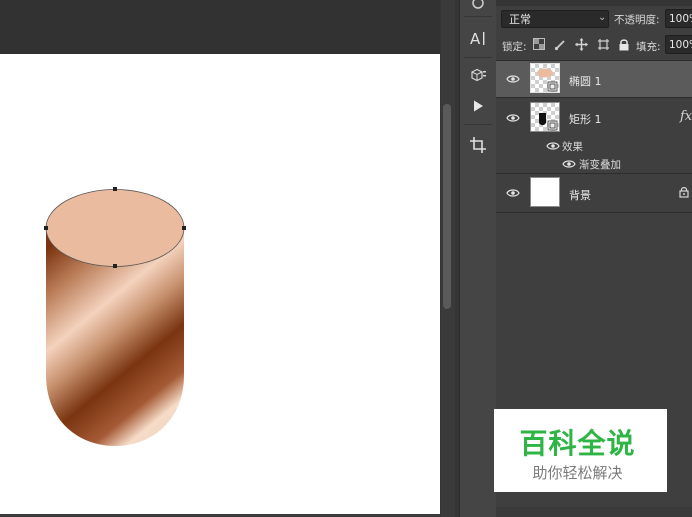 The height and width of the screenshot is (517, 692). What do you see at coordinates (577, 473) in the screenshot?
I see `watermark-subtitle: 助你轻松解决` at bounding box center [577, 473].